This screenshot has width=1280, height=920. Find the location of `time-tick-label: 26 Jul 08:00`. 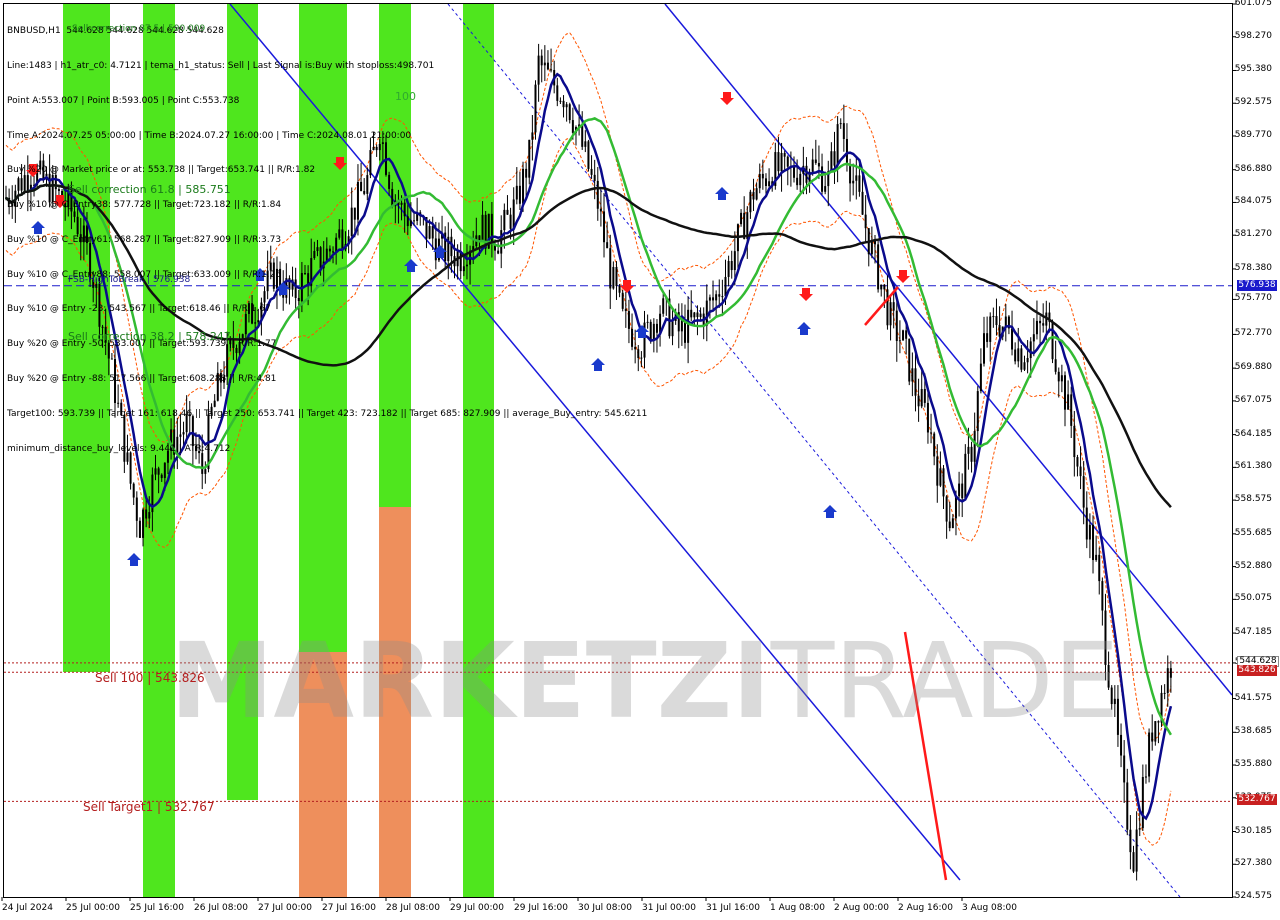

time-tick-label: 26 Jul 08:00 is located at coordinates (221, 908).